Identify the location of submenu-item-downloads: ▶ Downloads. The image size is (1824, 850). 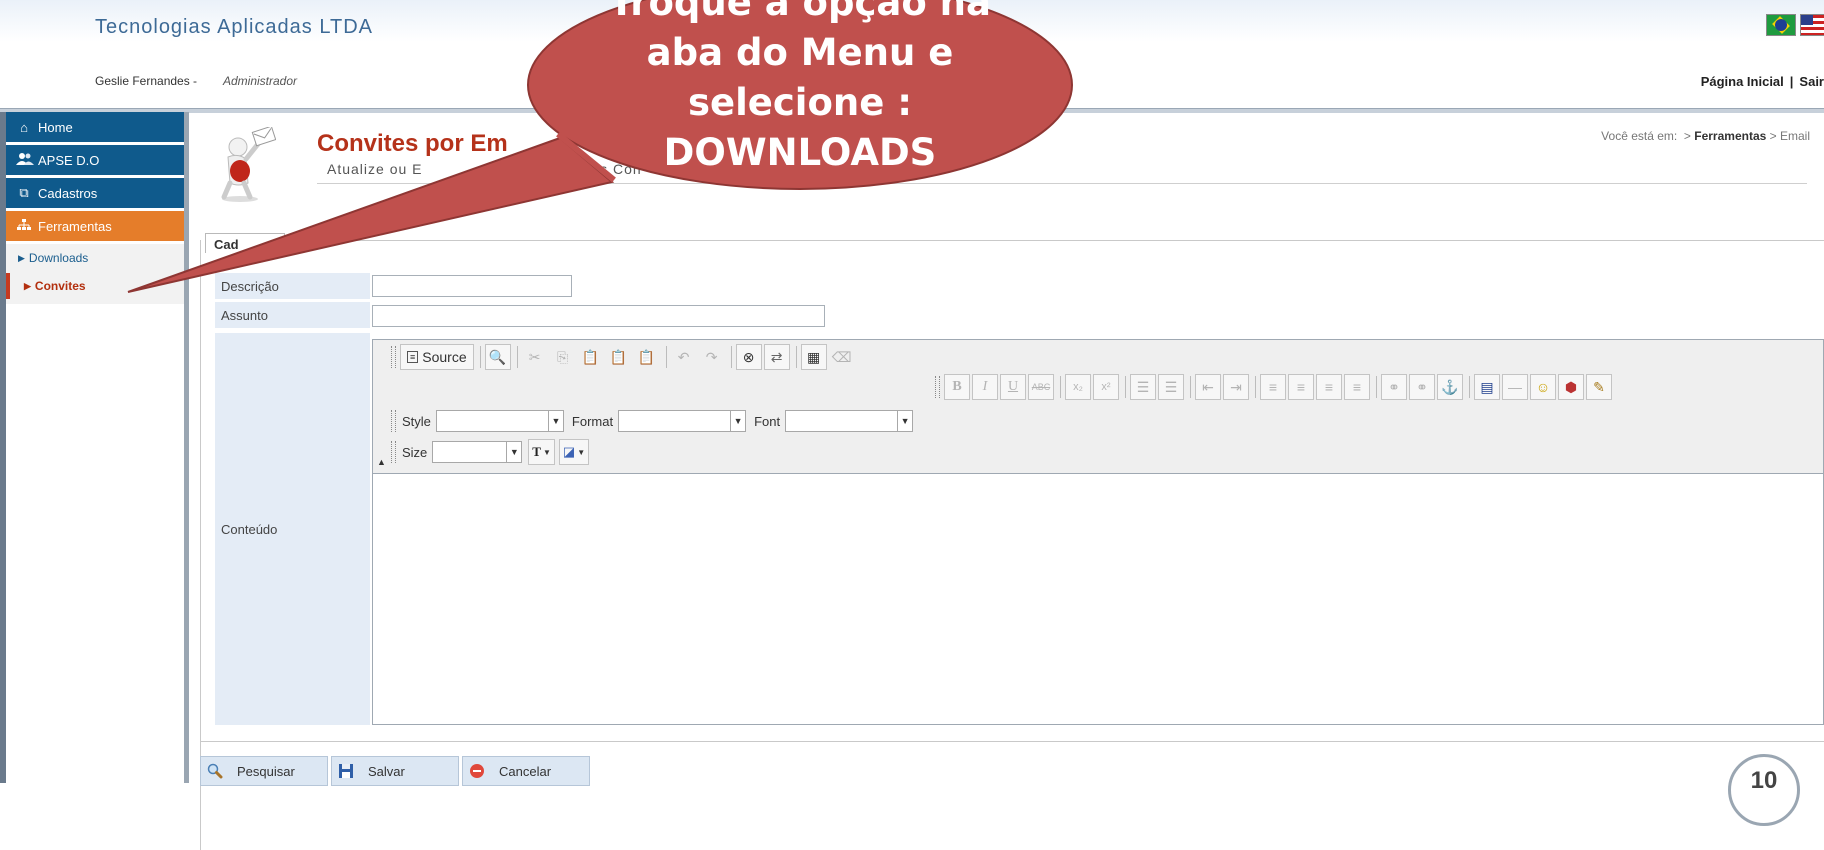
(95, 258).